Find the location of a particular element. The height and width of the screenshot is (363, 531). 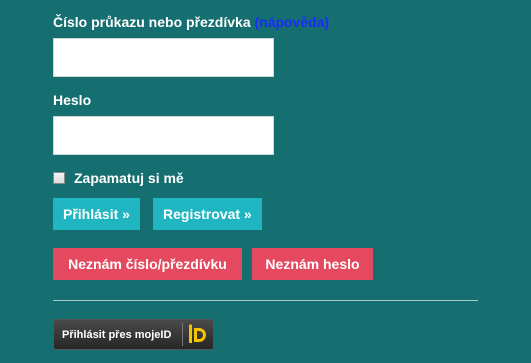

forgot-password-button: Neznám heslo is located at coordinates (312, 264).